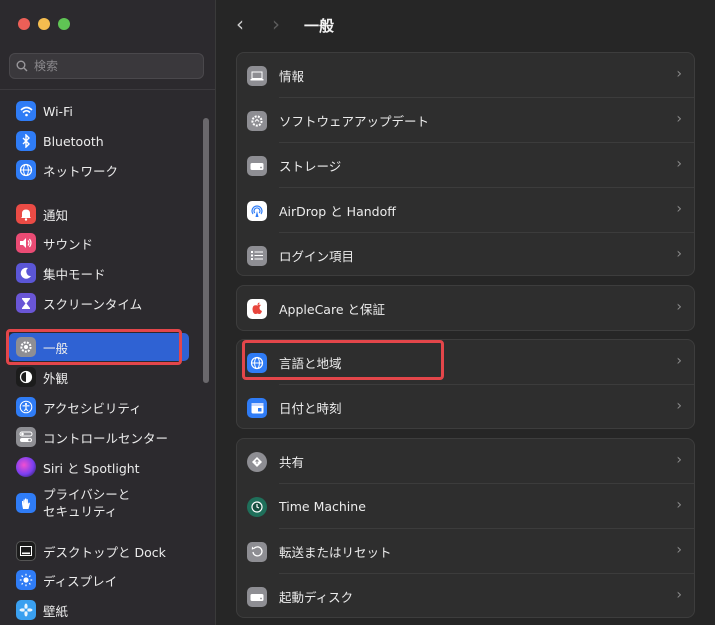 The width and height of the screenshot is (715, 625). I want to click on page-title: 一般, so click(319, 26).